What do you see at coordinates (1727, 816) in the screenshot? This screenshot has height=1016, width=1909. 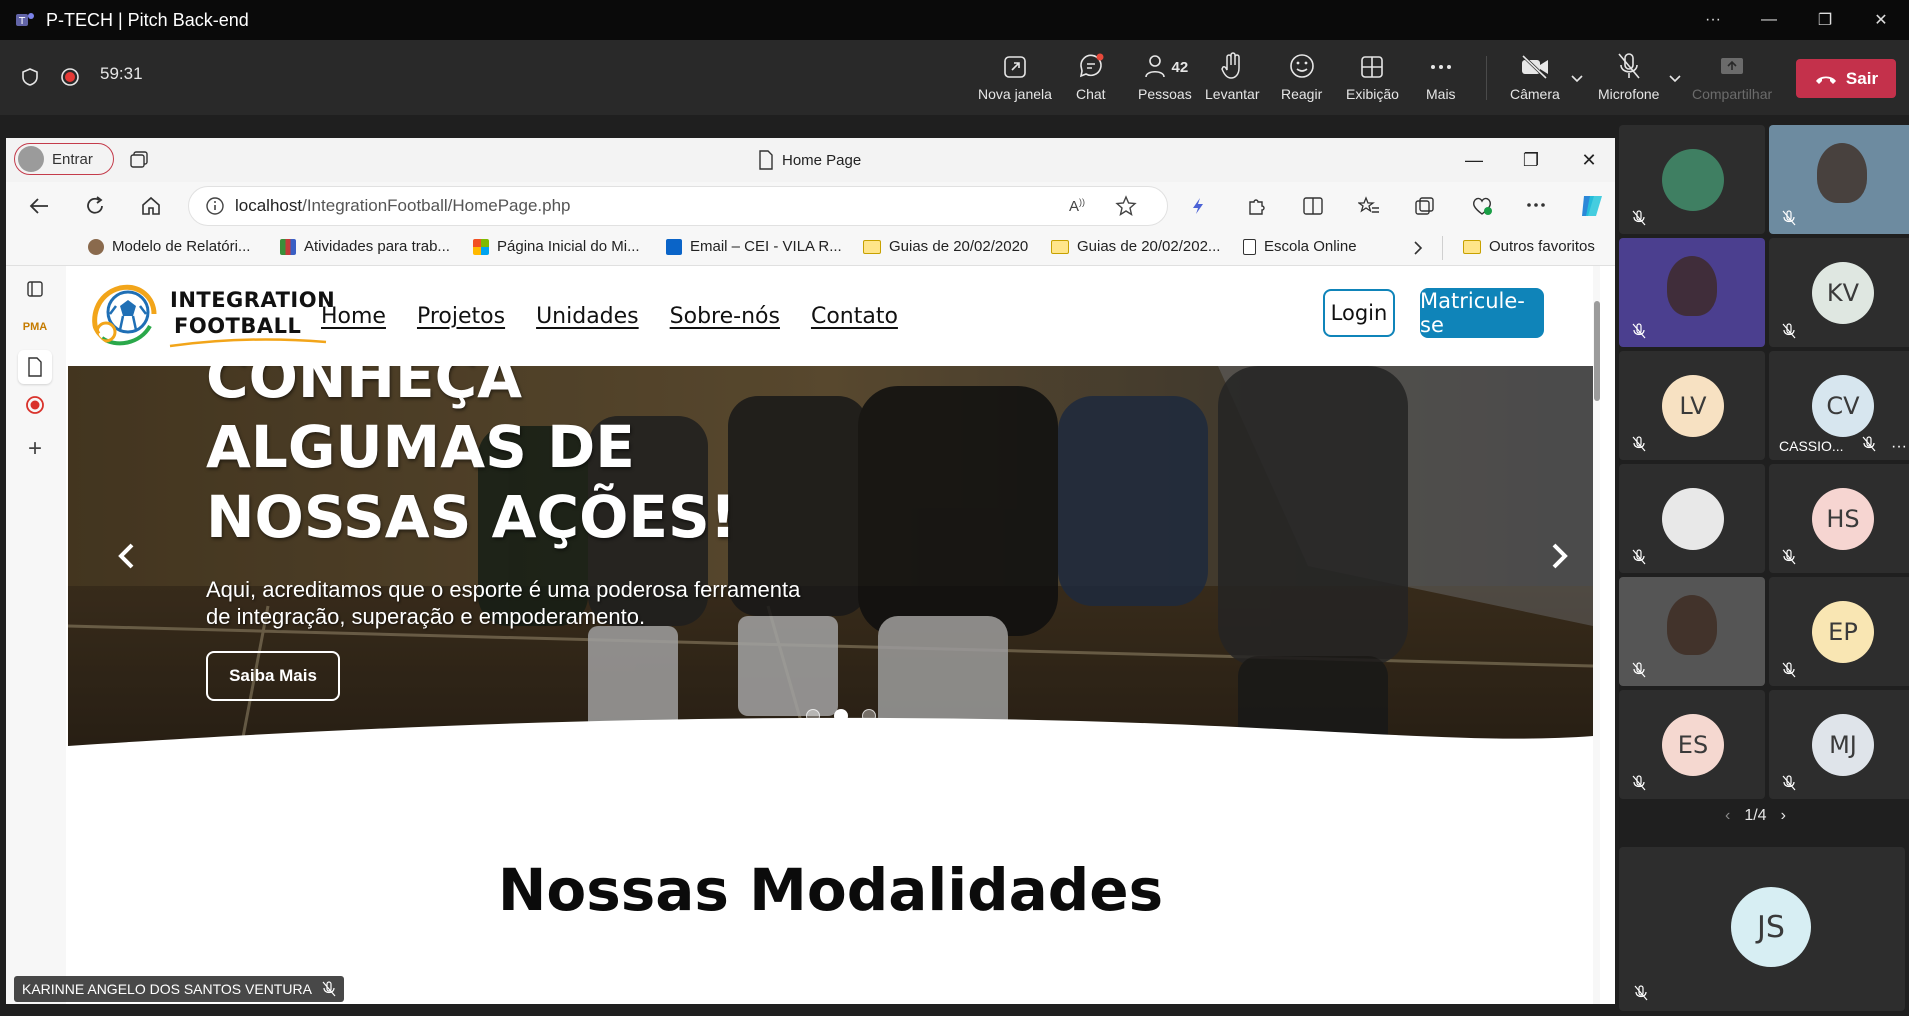 I see `pager-prev-icon: ‹` at bounding box center [1727, 816].